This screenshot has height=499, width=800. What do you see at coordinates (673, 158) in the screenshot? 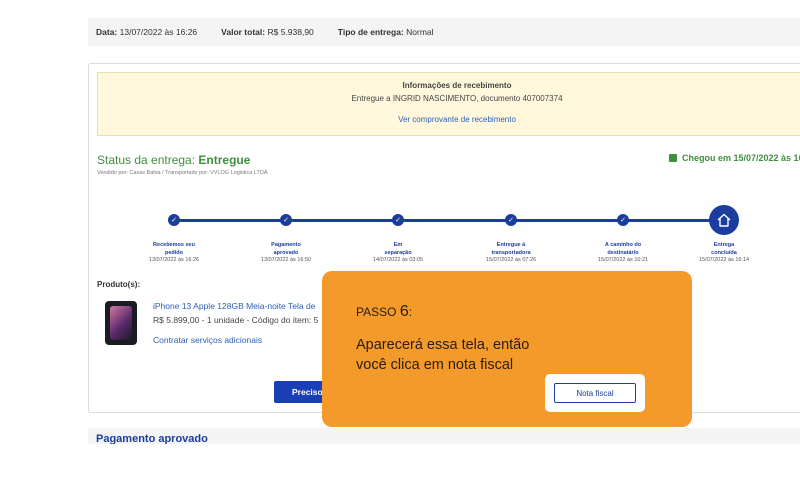
I see `calendar-icon` at bounding box center [673, 158].